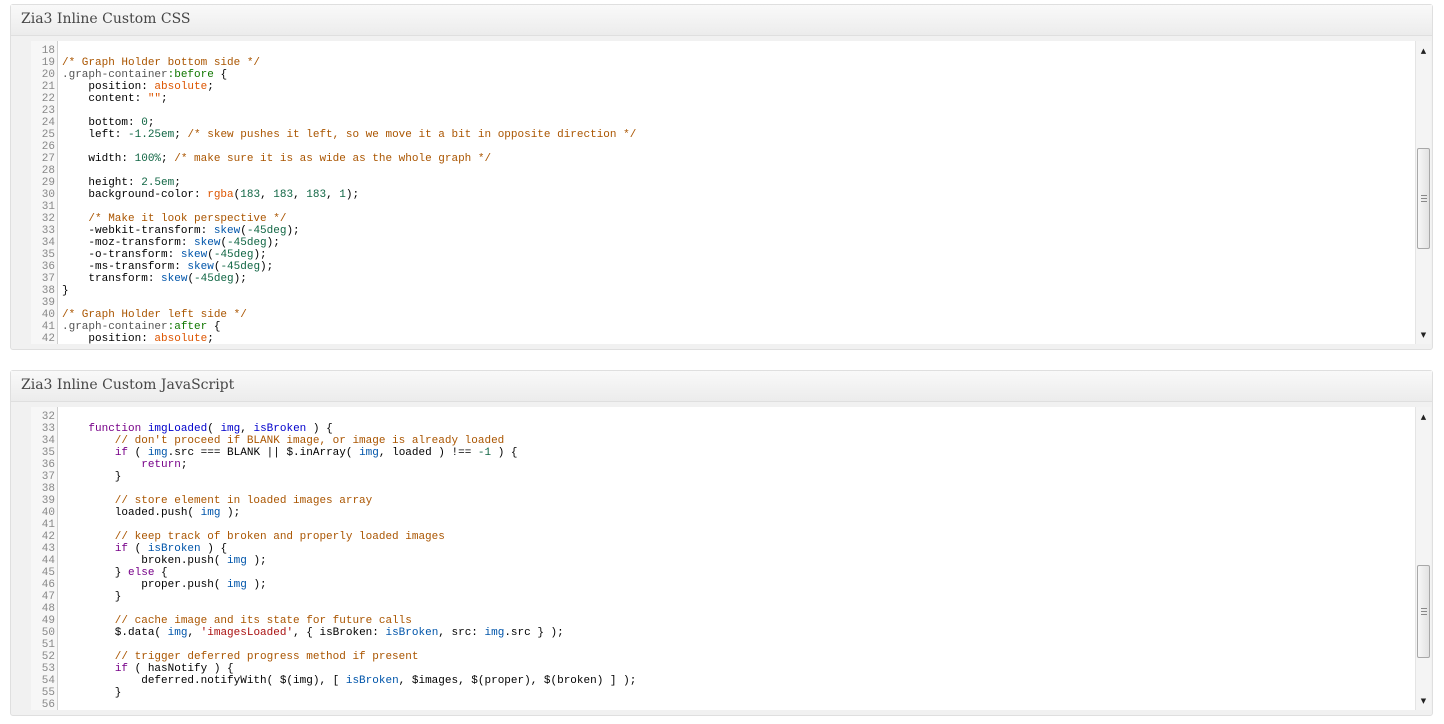  What do you see at coordinates (194, 429) in the screenshot?
I see `code-text: function imgLoaded( img, isBroken ) {` at bounding box center [194, 429].